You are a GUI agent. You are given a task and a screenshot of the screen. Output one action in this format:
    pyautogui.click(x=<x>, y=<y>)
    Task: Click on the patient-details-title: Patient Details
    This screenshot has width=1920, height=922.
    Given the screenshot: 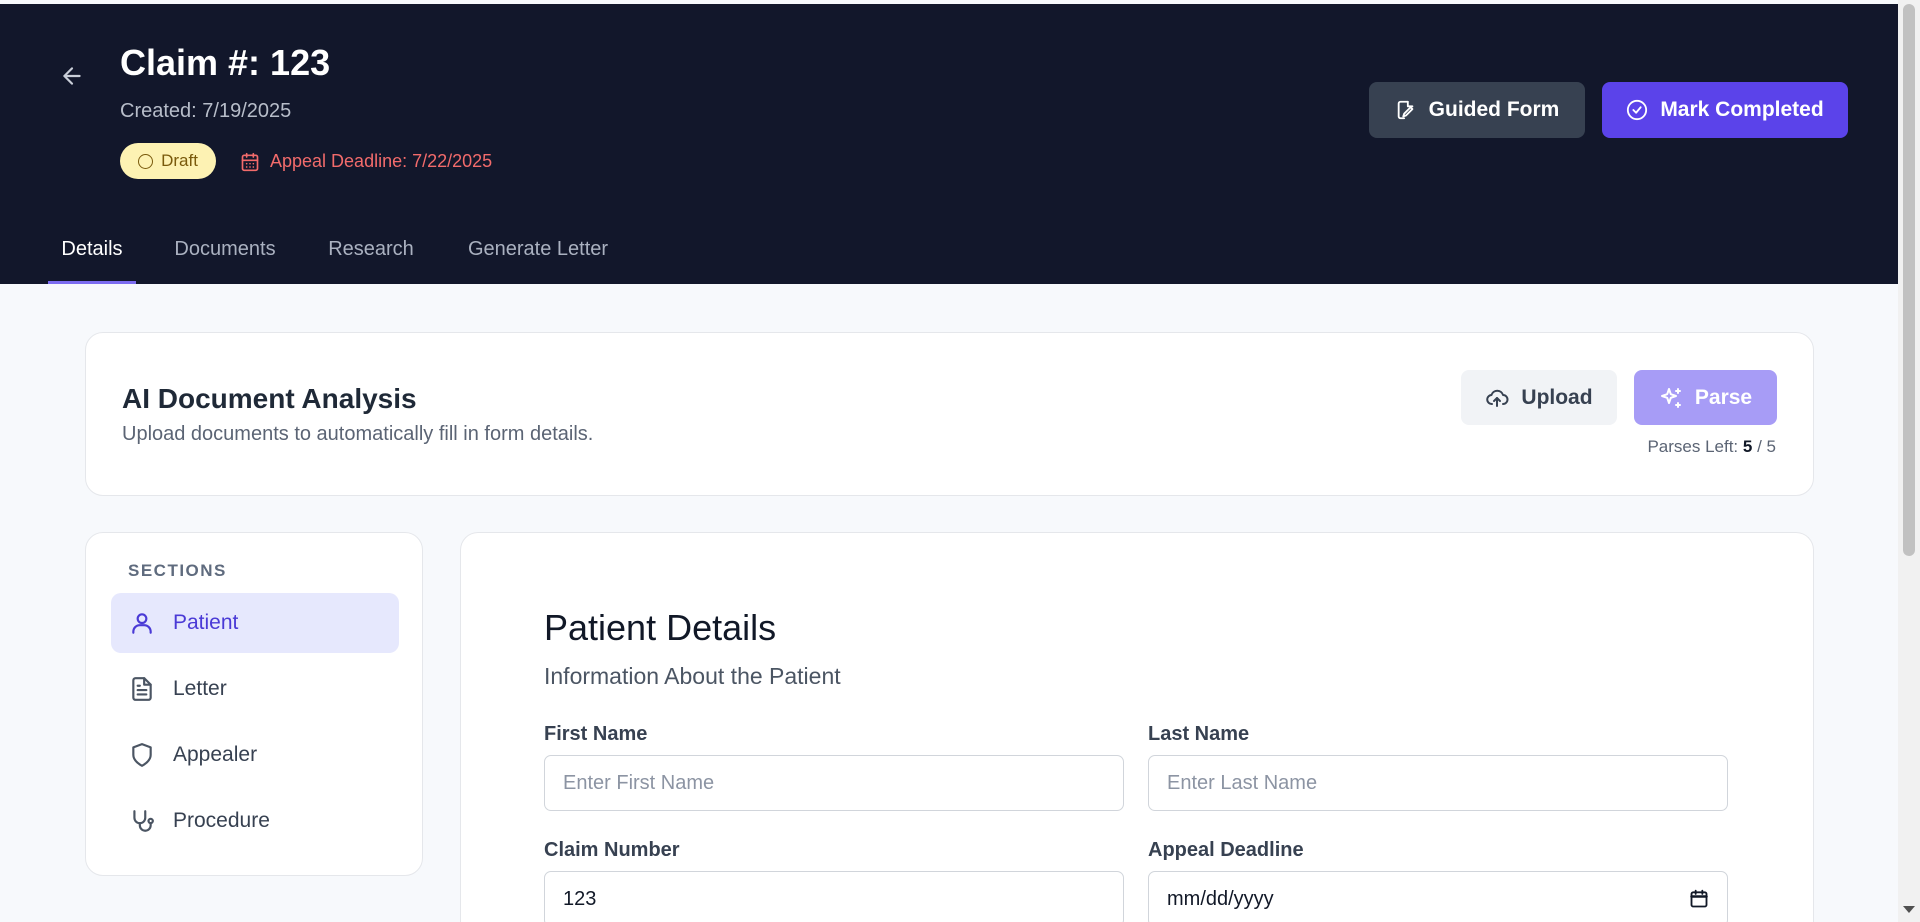 What is the action you would take?
    pyautogui.click(x=660, y=627)
    